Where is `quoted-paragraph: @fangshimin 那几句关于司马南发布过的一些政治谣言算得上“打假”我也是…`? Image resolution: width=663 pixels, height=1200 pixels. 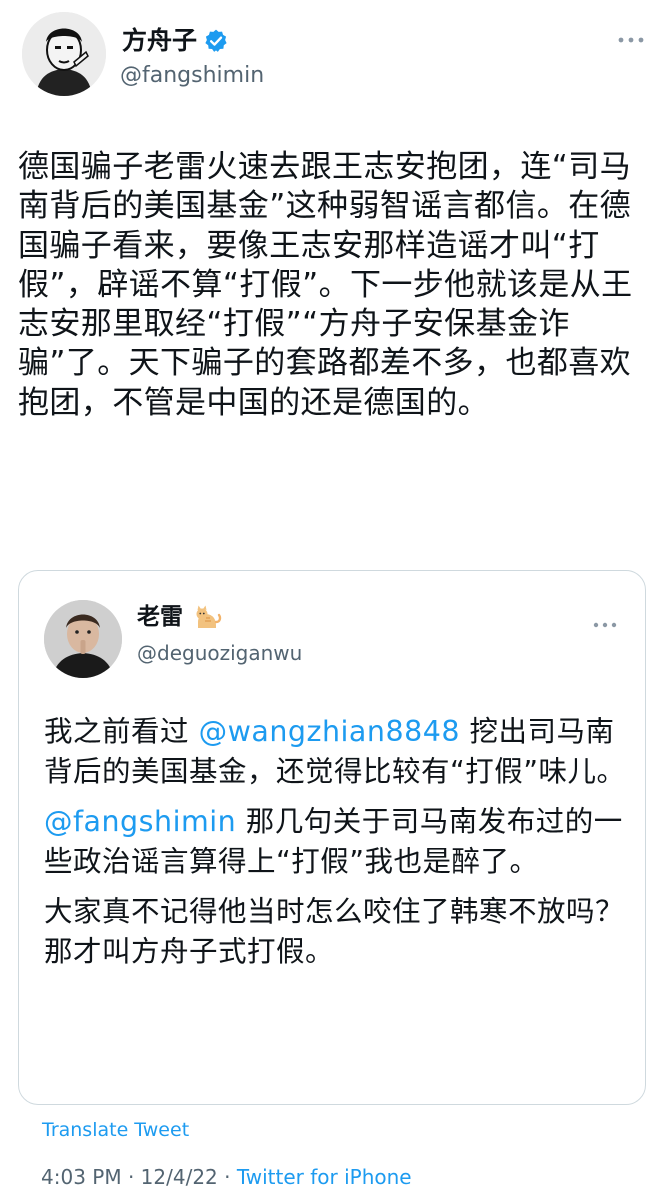 quoted-paragraph: @fangshimin 那几句关于司马南发布过的一些政治谣言算得上“打假”我也是… is located at coordinates (336, 841).